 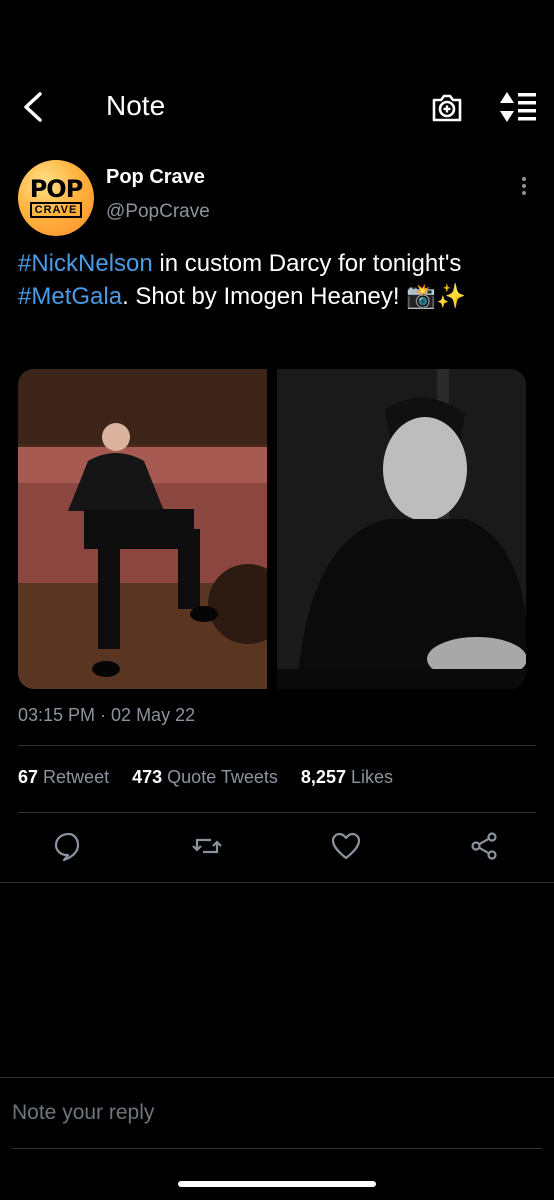 I want to click on photo-color-illustration, so click(x=153, y=529).